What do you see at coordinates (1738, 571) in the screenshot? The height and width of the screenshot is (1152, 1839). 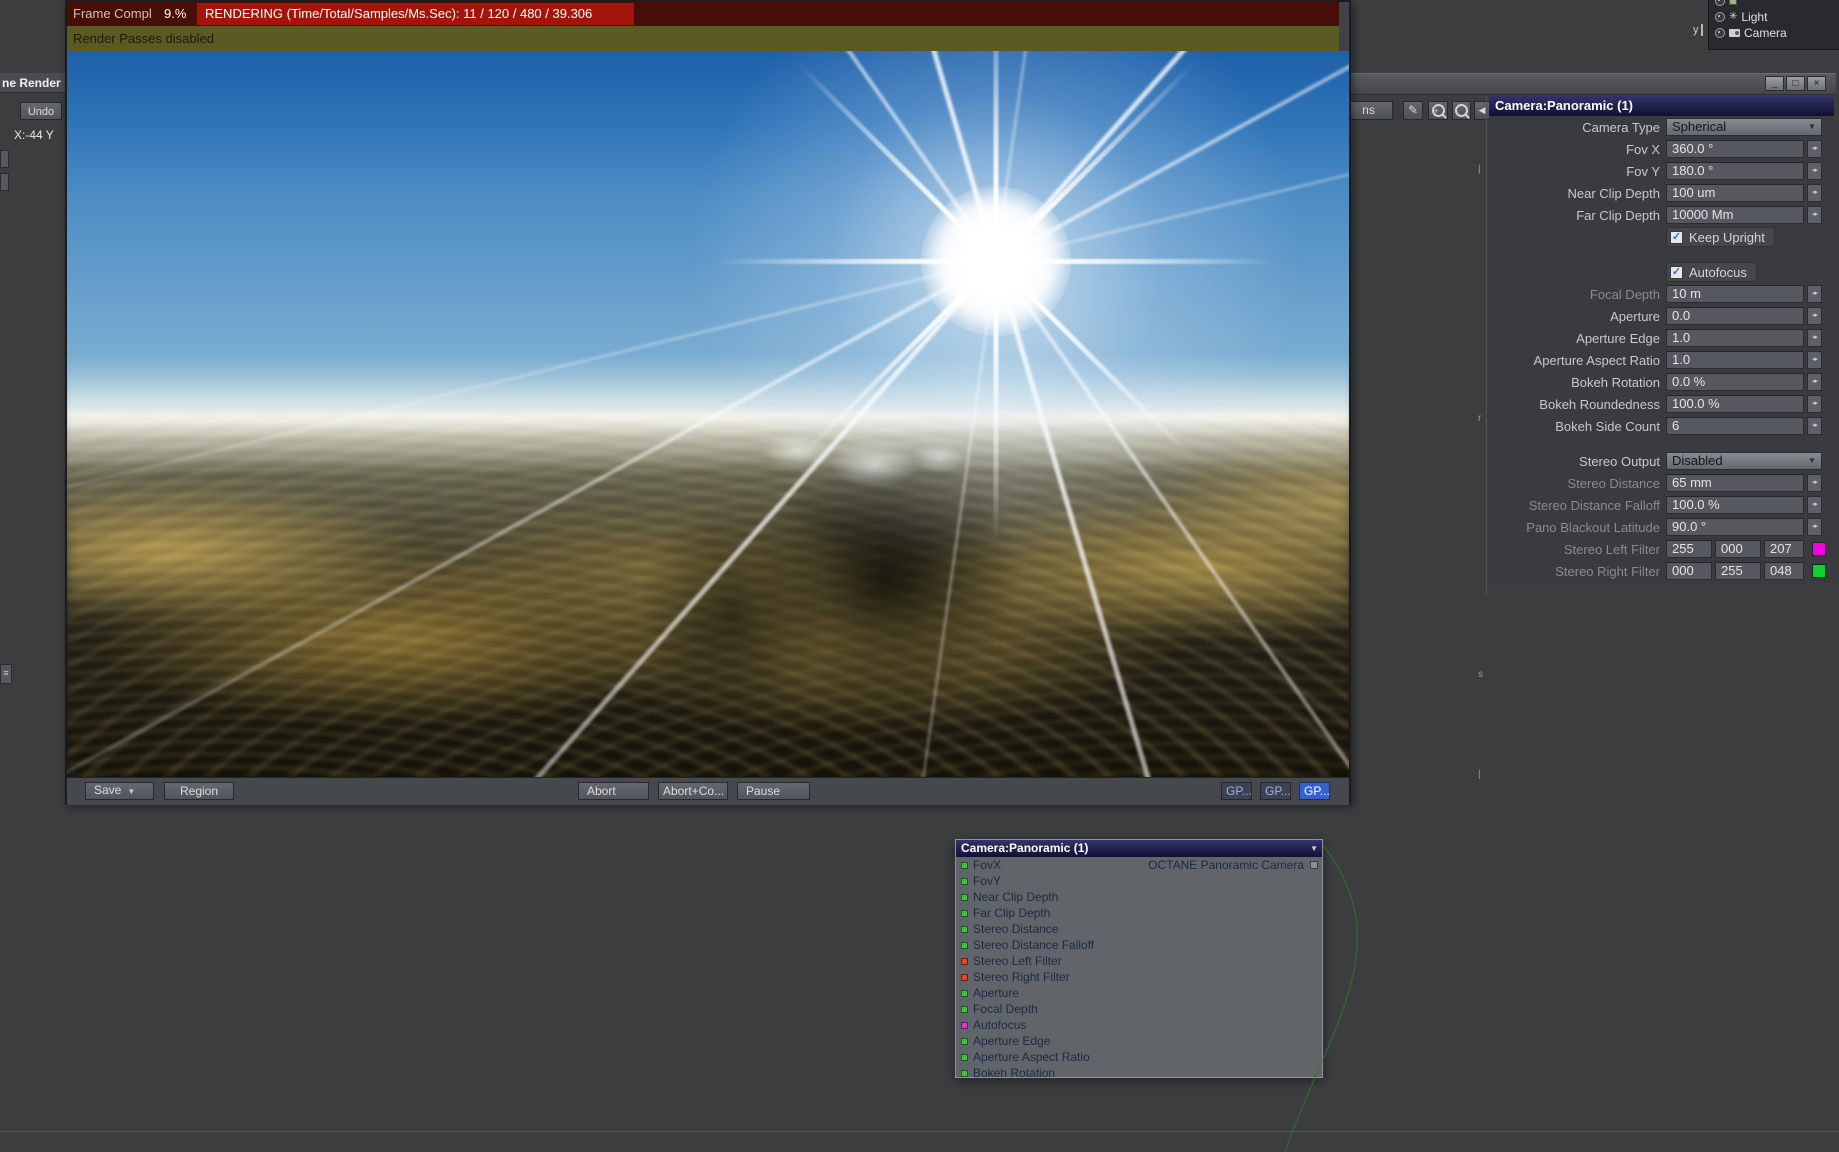 I see `color-channel-stereo-right-filter: 255` at bounding box center [1738, 571].